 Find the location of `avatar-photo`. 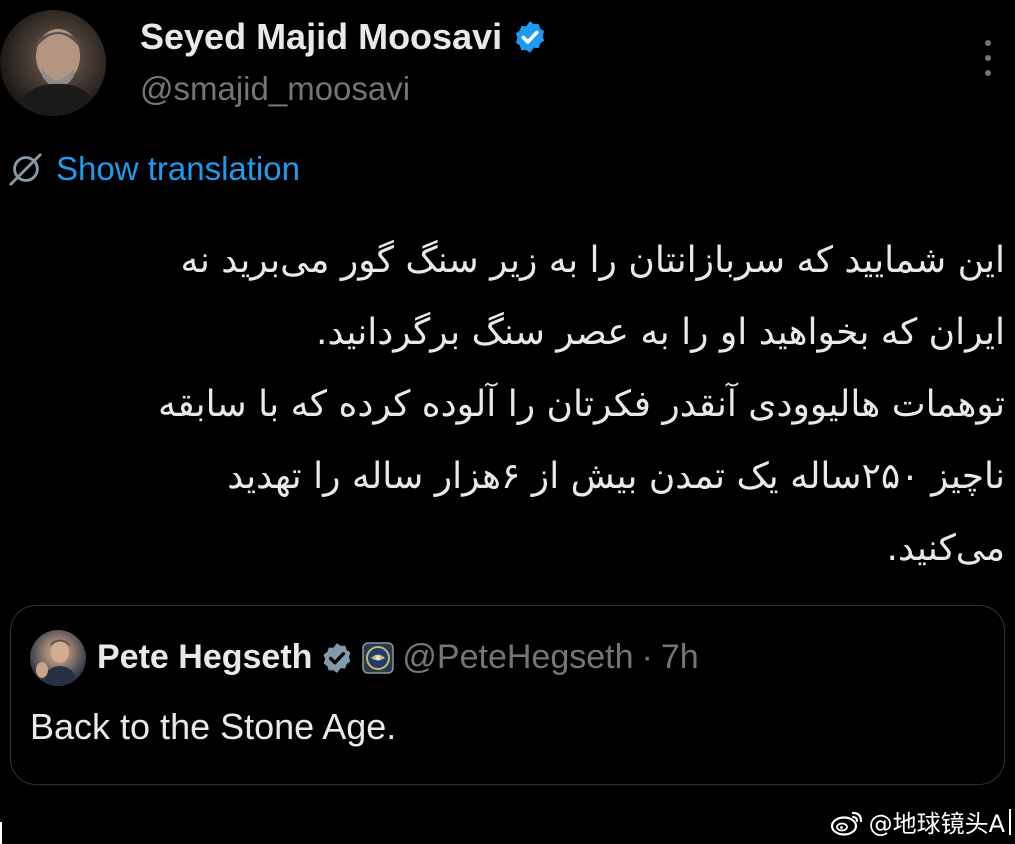

avatar-photo is located at coordinates (55, 72).